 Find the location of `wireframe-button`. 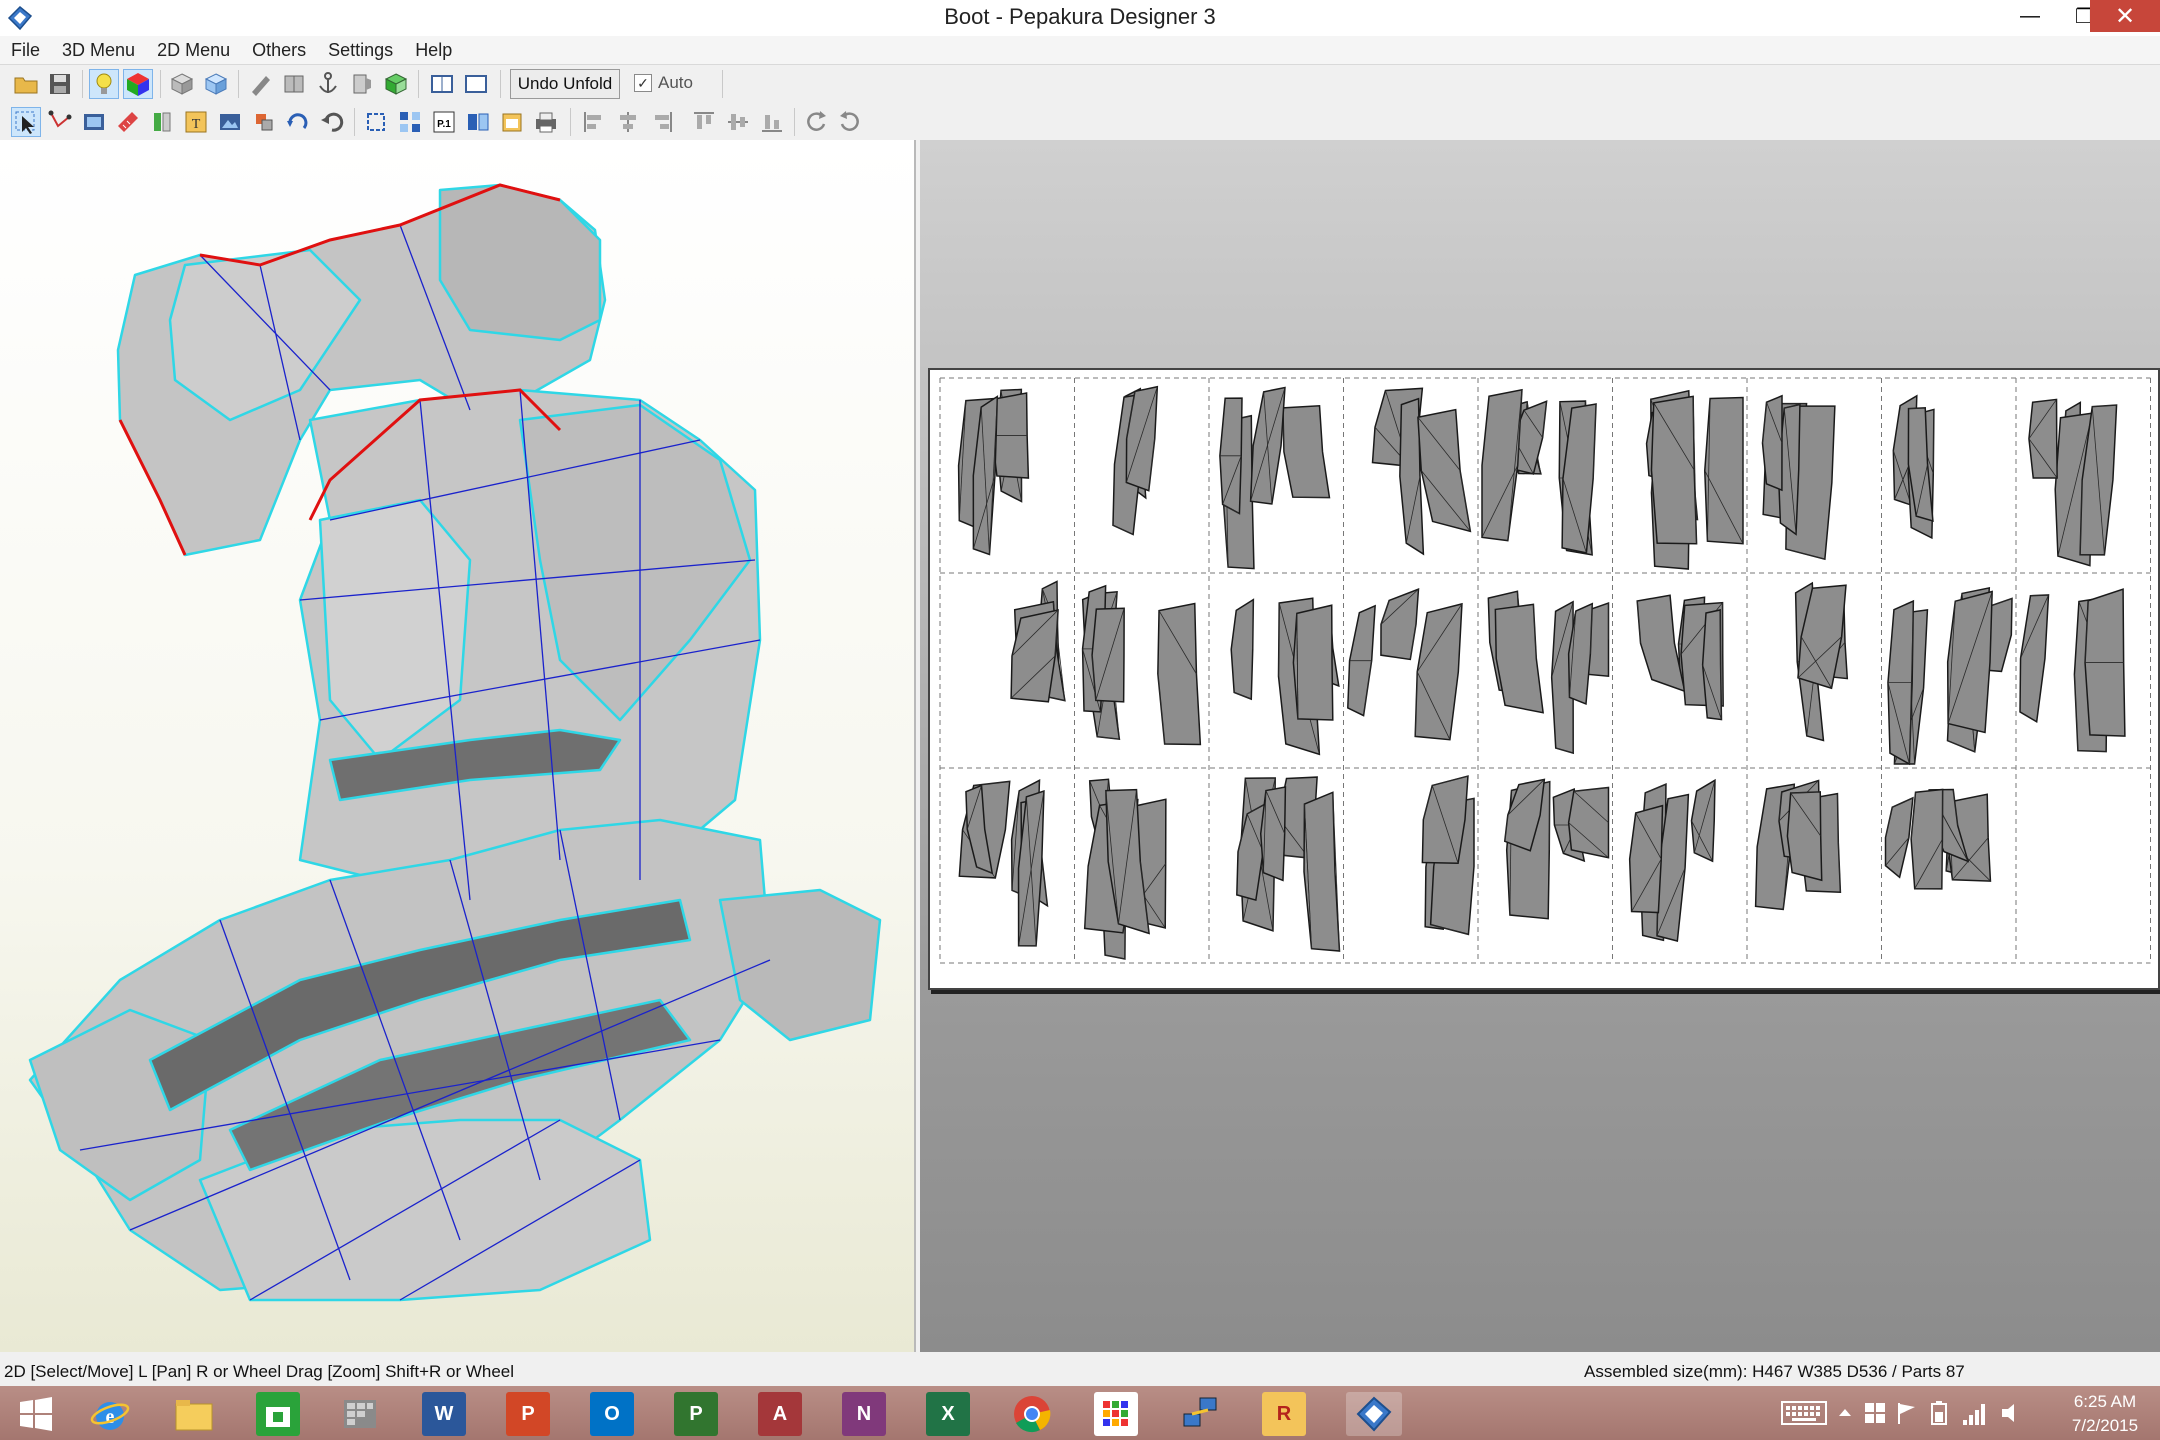

wireframe-button is located at coordinates (182, 84).